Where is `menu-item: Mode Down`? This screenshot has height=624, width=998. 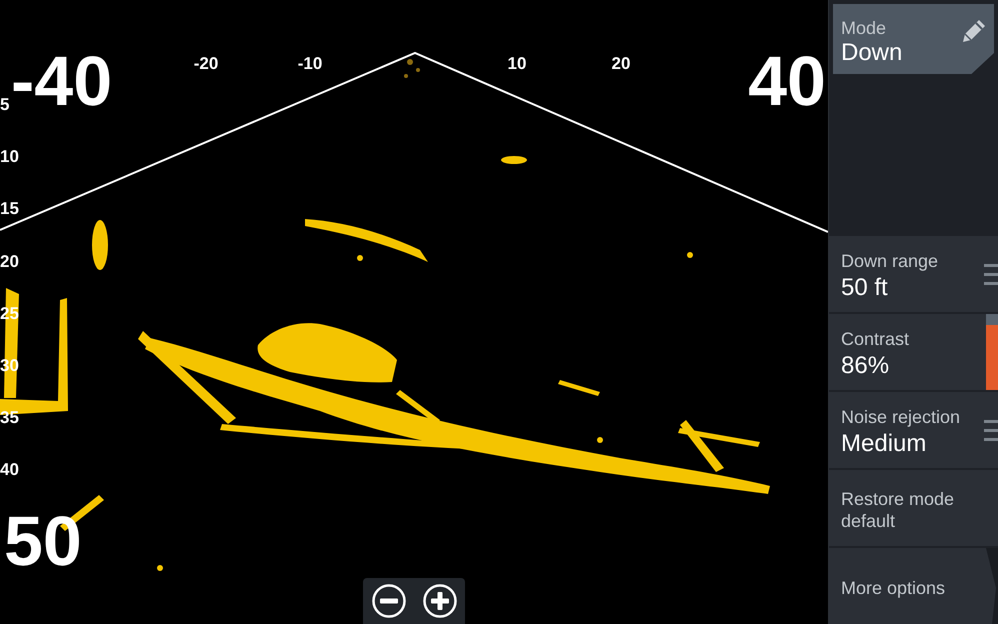
menu-item: Mode Down is located at coordinates (913, 39).